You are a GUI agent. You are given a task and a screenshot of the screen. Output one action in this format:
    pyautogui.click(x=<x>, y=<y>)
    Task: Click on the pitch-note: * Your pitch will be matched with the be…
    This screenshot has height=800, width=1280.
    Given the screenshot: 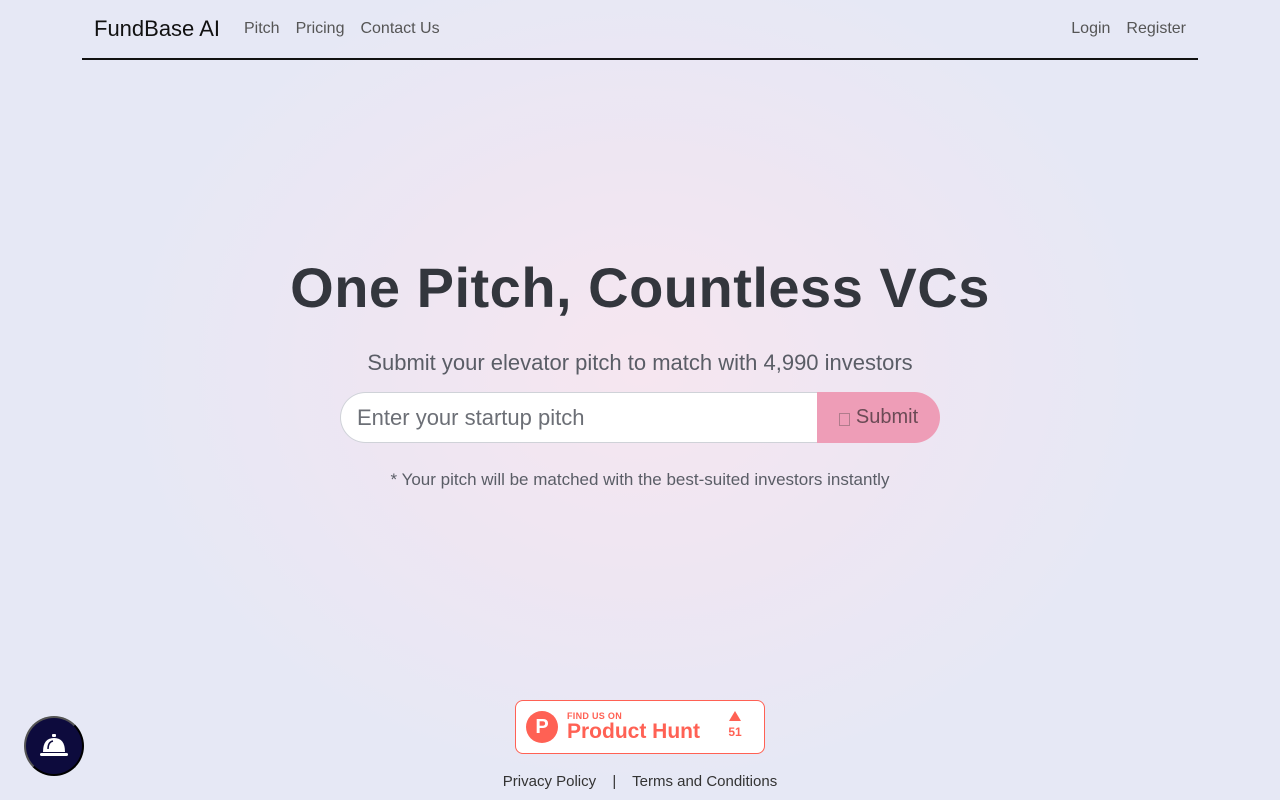 What is the action you would take?
    pyautogui.click(x=640, y=479)
    